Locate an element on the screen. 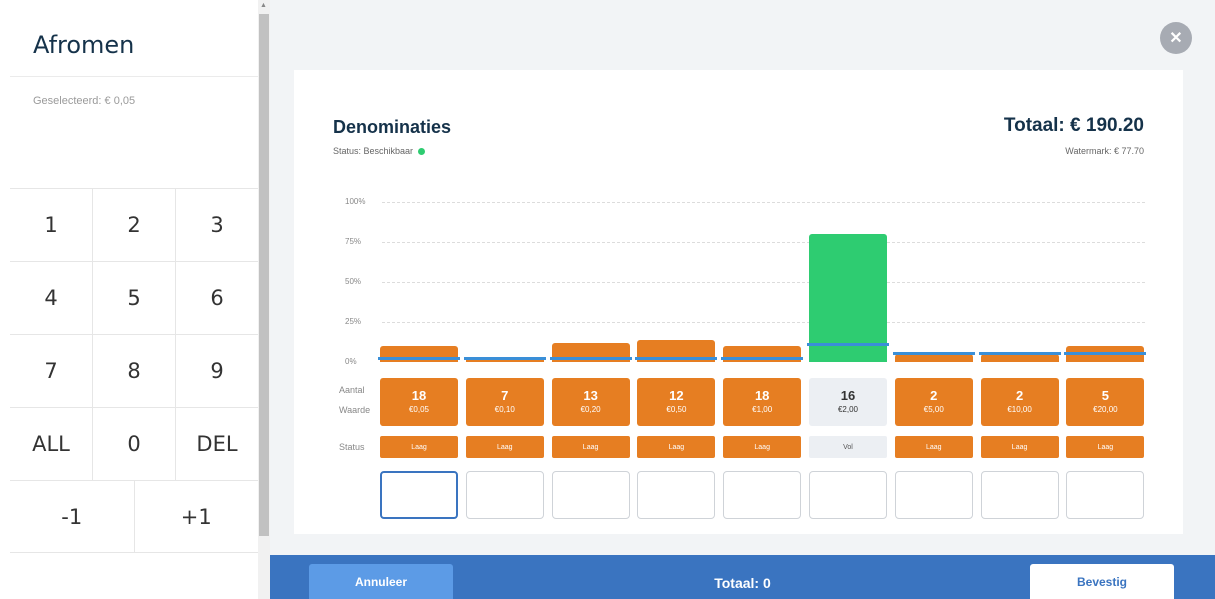 This screenshot has width=1215, height=599. y-tick-label: 0% is located at coordinates (351, 361).